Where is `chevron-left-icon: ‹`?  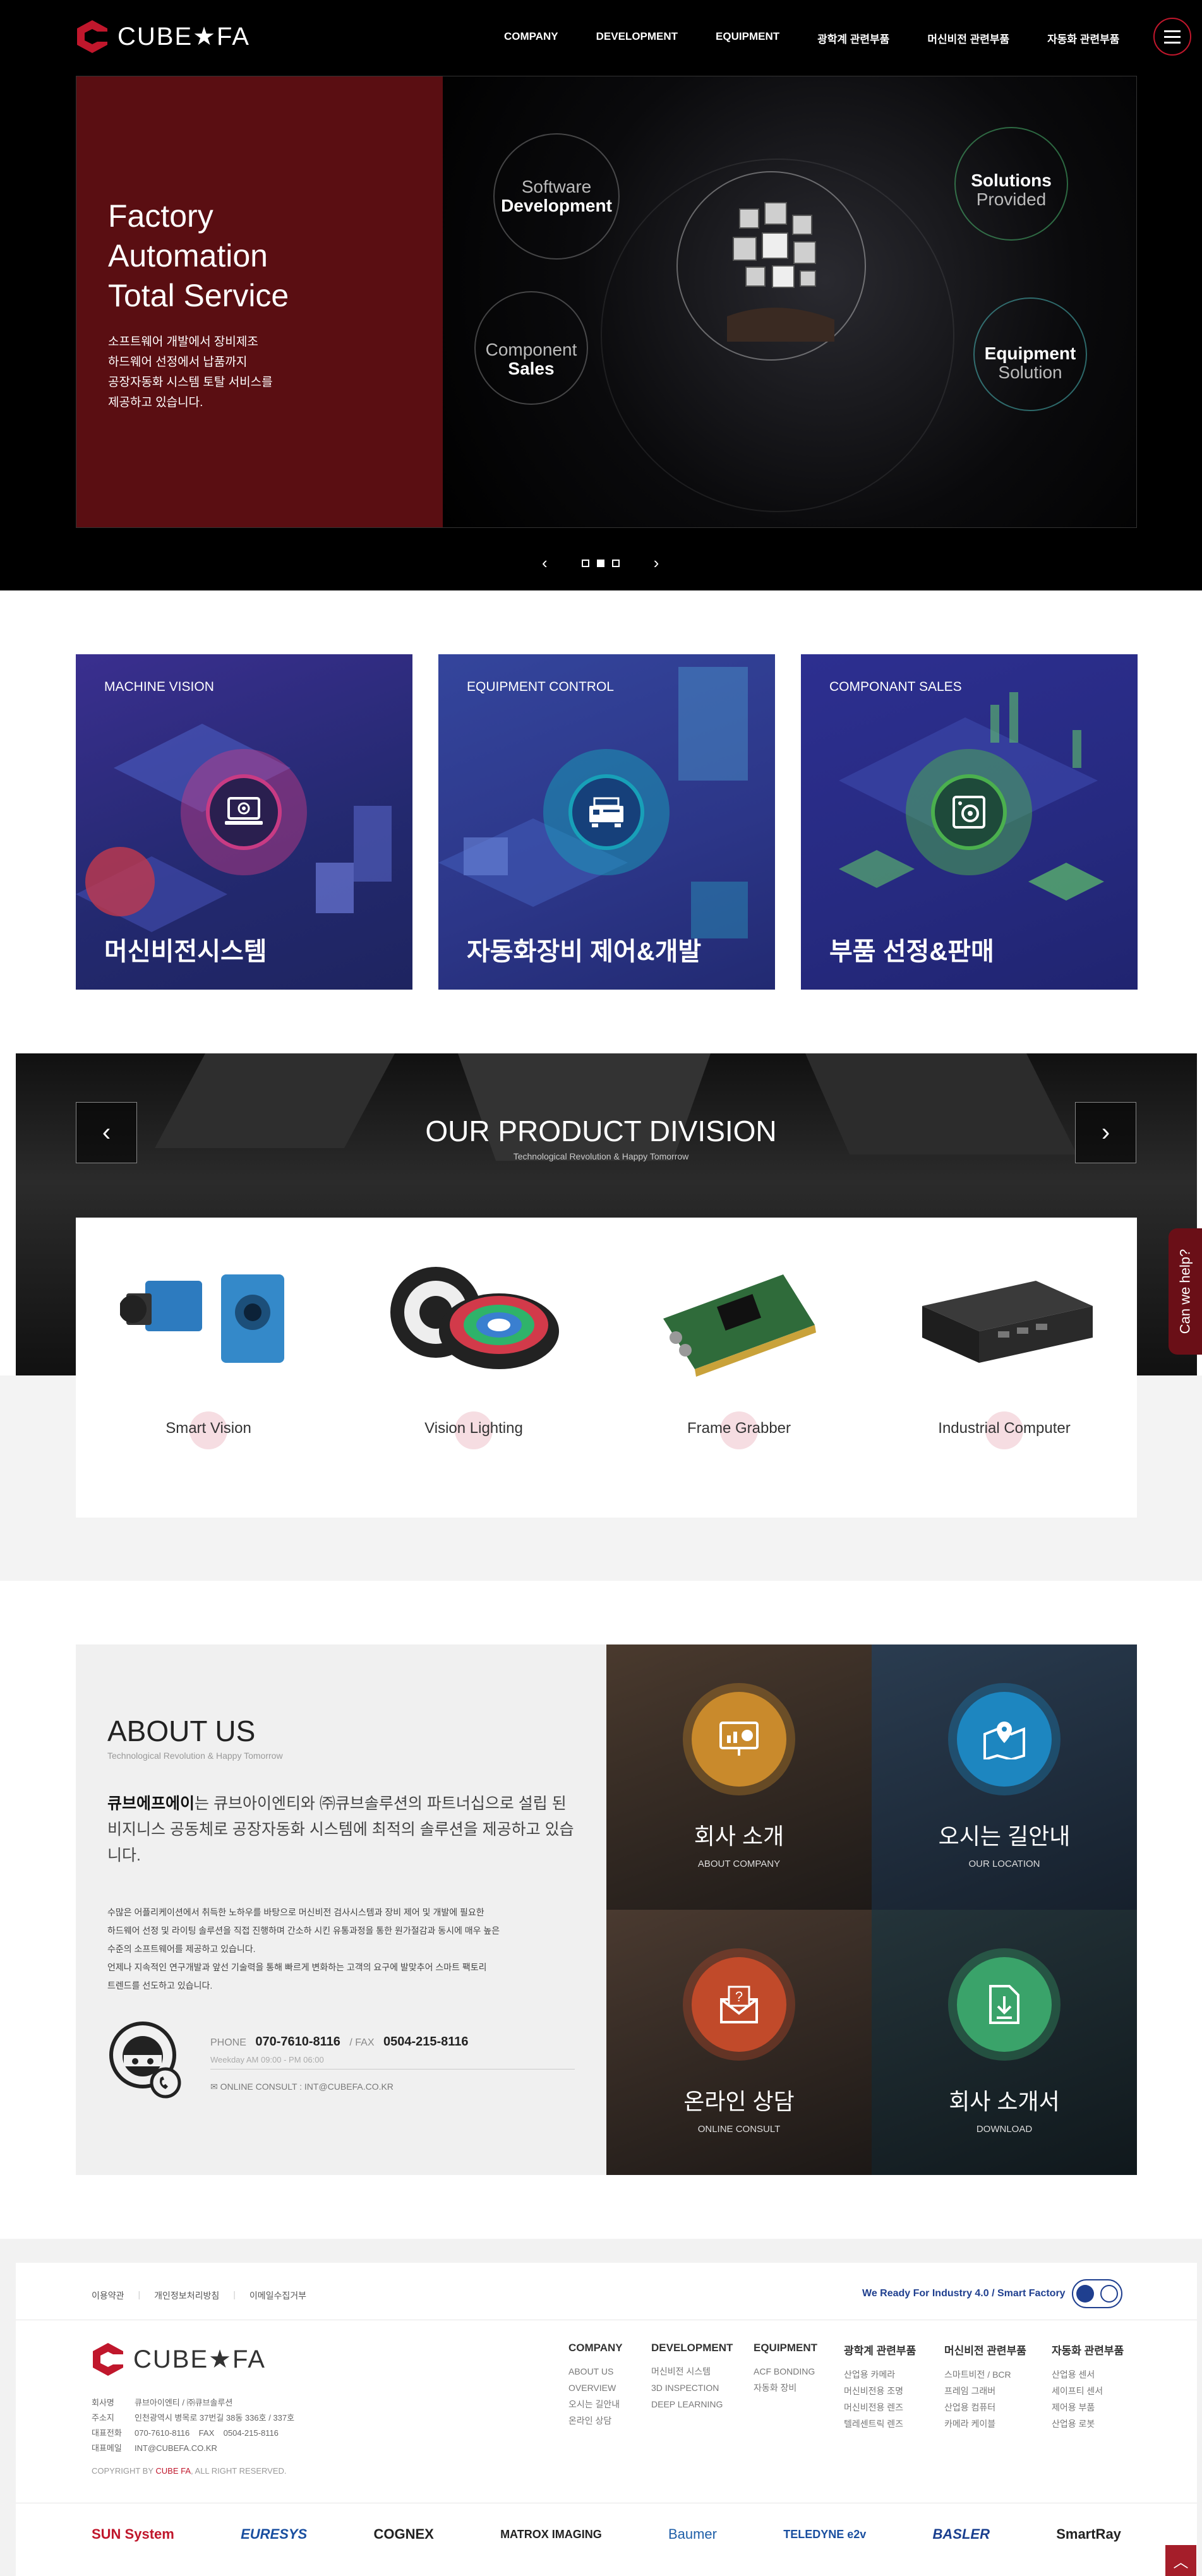 chevron-left-icon: ‹ is located at coordinates (106, 1132).